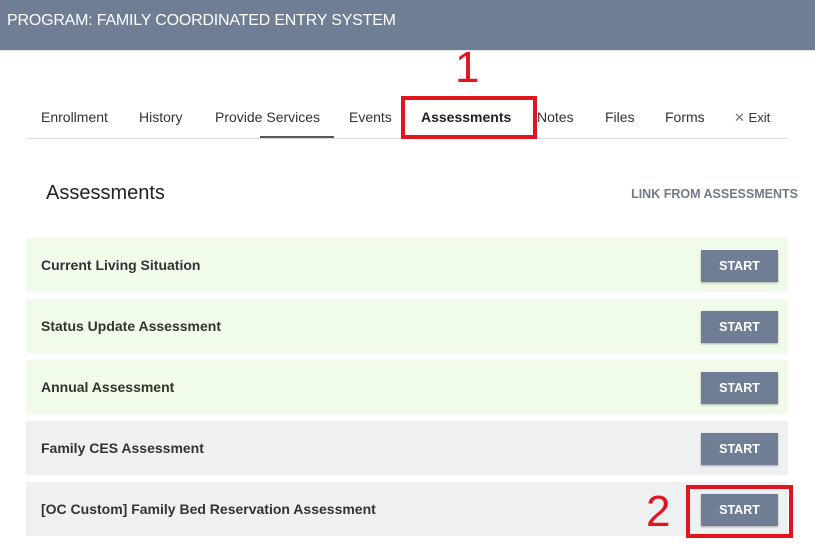  Describe the element at coordinates (121, 265) in the screenshot. I see `assessment-name: Current Living Situation` at that location.